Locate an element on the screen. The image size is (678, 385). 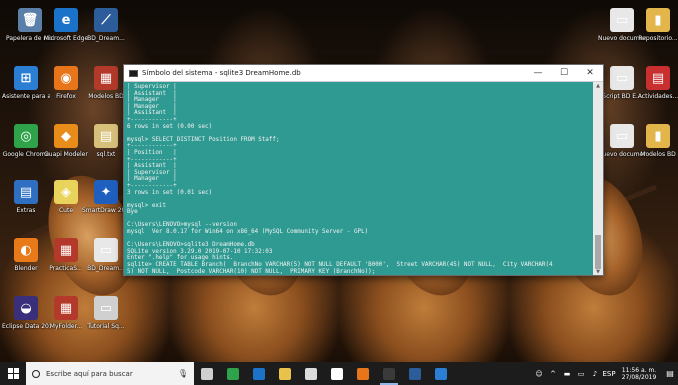
chrome-icon is located at coordinates (233, 373).